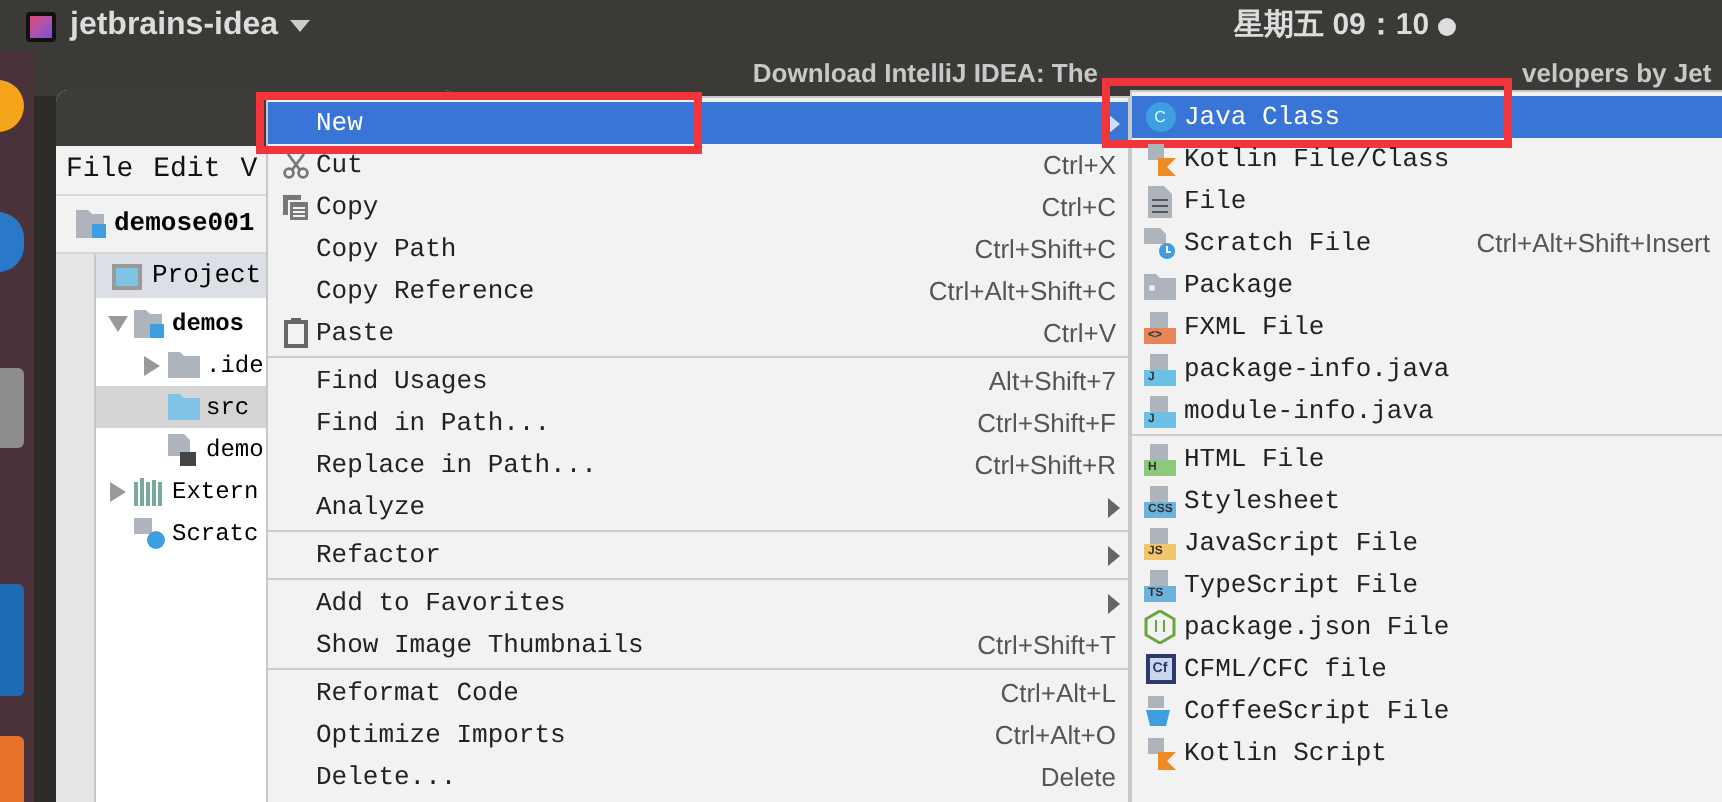 The height and width of the screenshot is (802, 1722). What do you see at coordinates (174, 26) in the screenshot?
I see `app-name: jetbrains-idea` at bounding box center [174, 26].